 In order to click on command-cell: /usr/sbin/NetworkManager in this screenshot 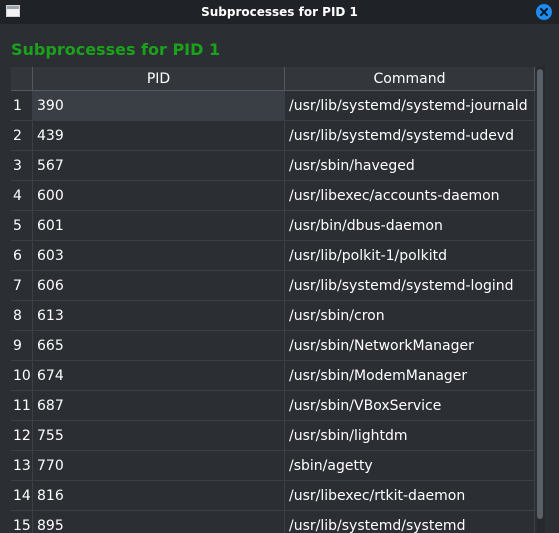, I will do `click(410, 345)`.